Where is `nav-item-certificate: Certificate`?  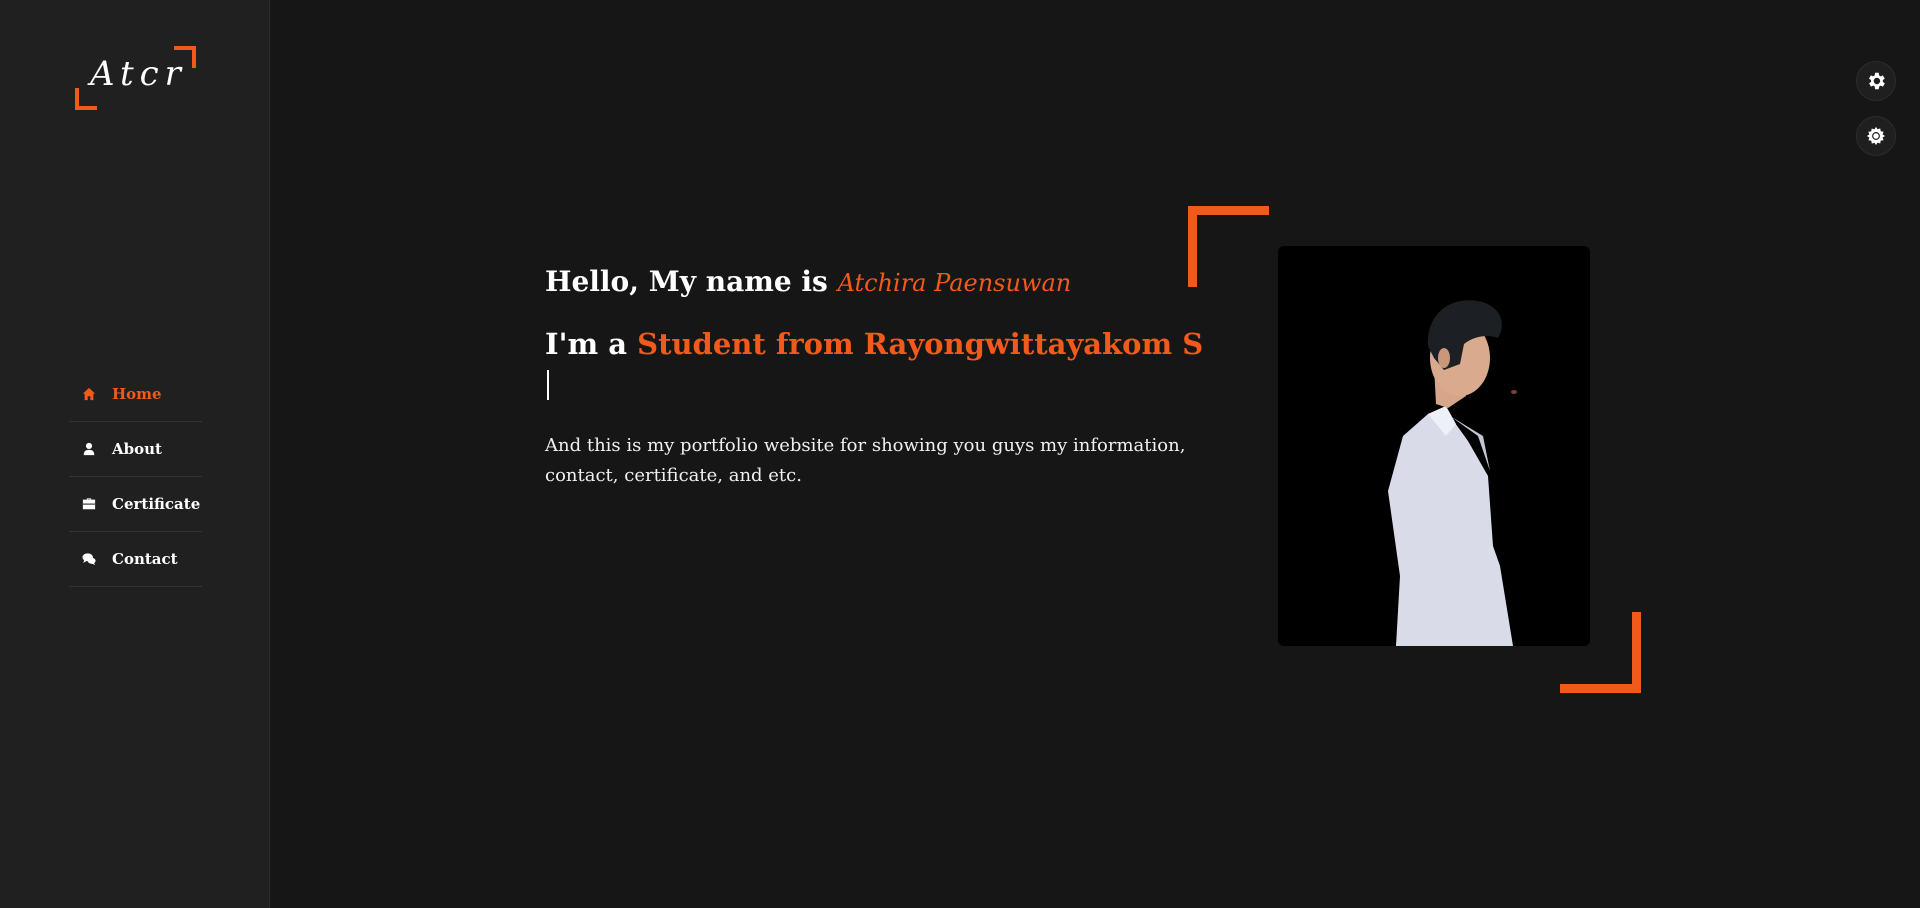
nav-item-certificate: Certificate is located at coordinates (135, 504).